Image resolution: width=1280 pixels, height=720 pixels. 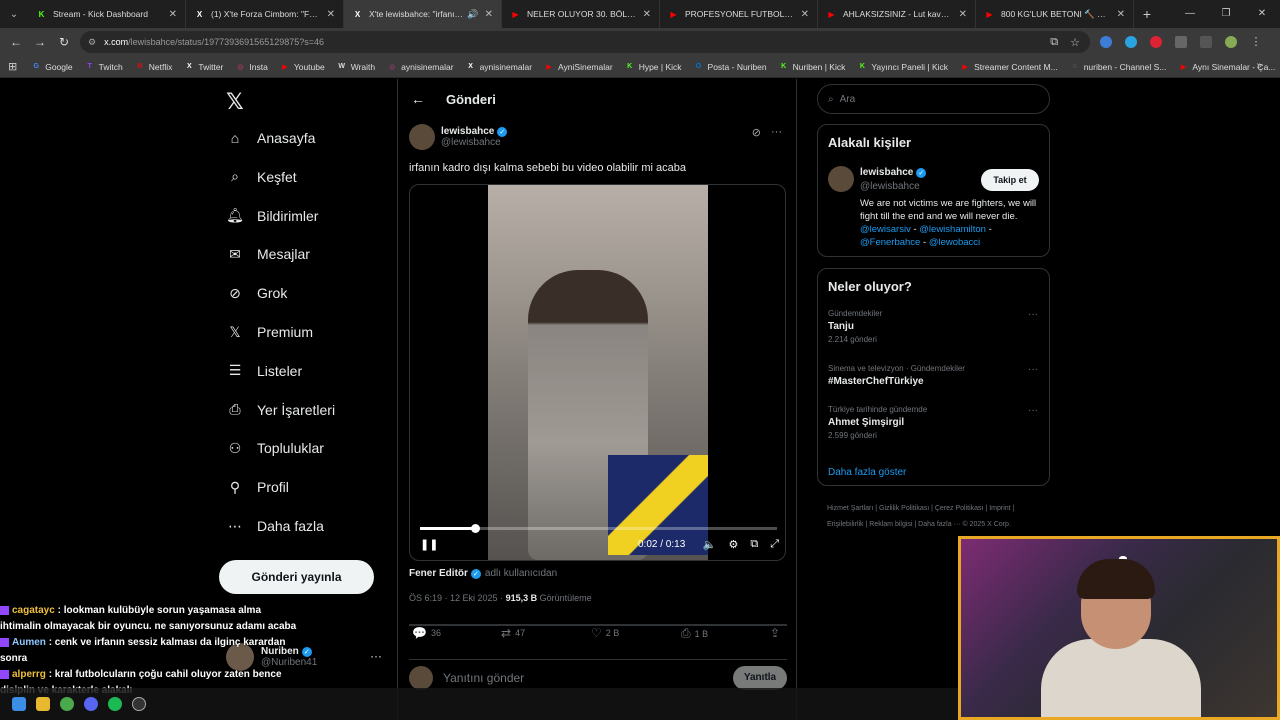 I want to click on minimize-icon: —, so click(x=1190, y=14).